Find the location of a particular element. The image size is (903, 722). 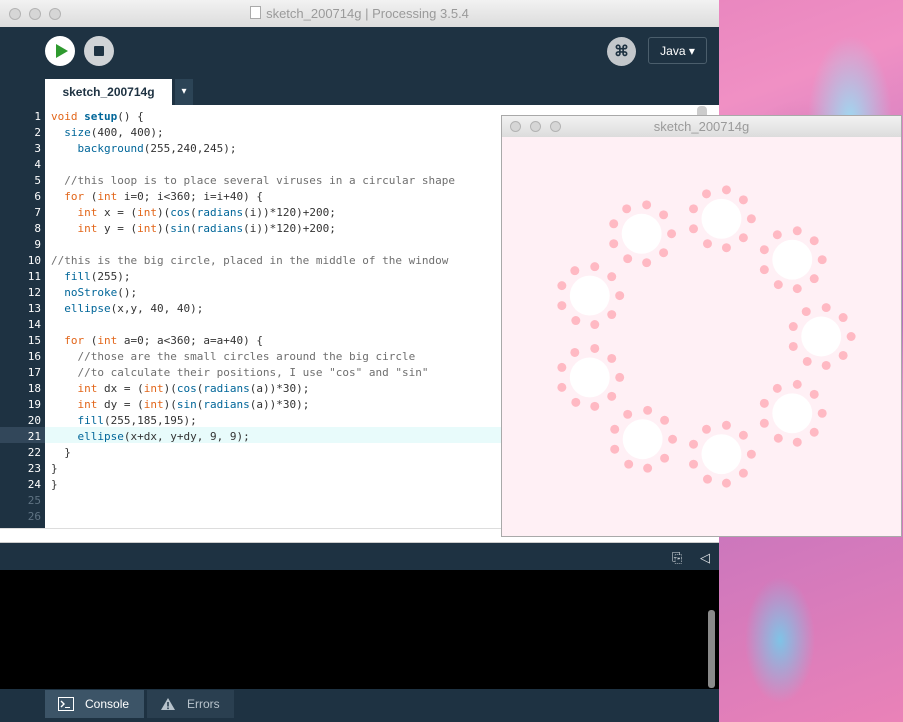

title-bar: sketch_200714g | Processing 3.5.4 is located at coordinates (359, 14).